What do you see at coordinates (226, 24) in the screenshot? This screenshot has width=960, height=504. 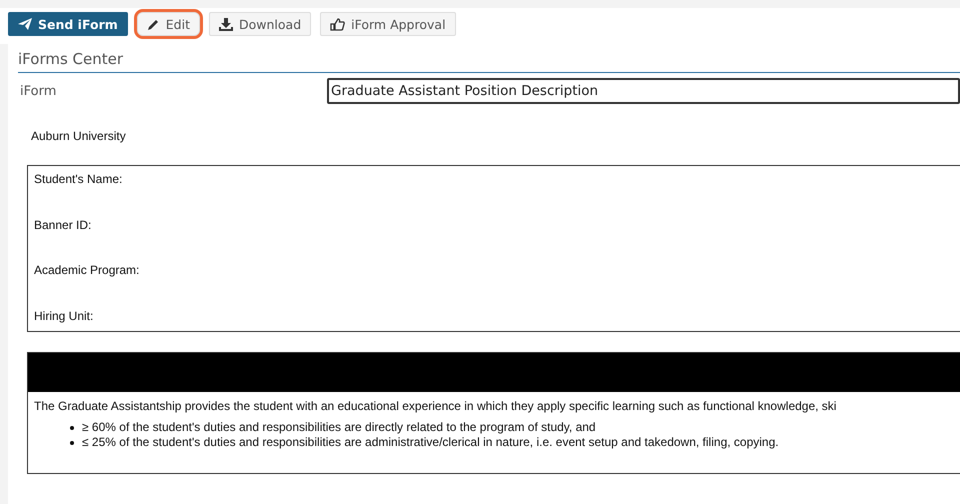 I see `download-icon` at bounding box center [226, 24].